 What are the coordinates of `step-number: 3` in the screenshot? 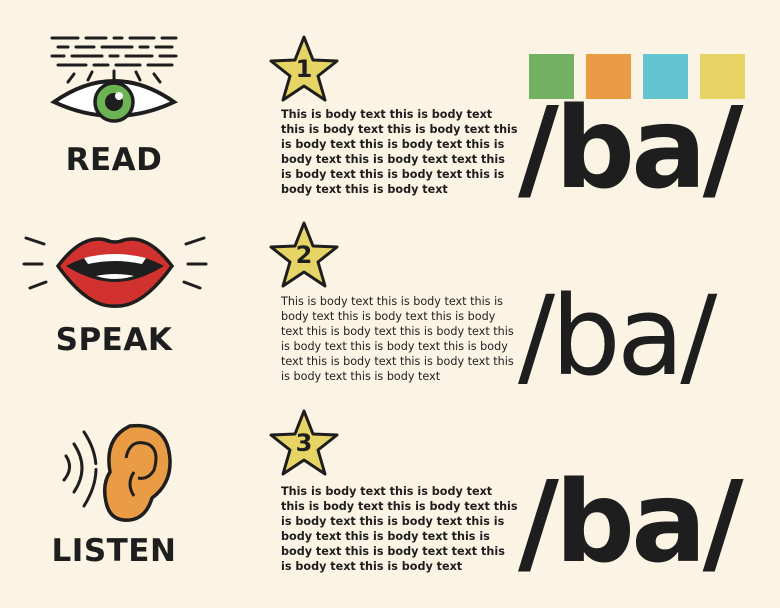 It's located at (304, 443).